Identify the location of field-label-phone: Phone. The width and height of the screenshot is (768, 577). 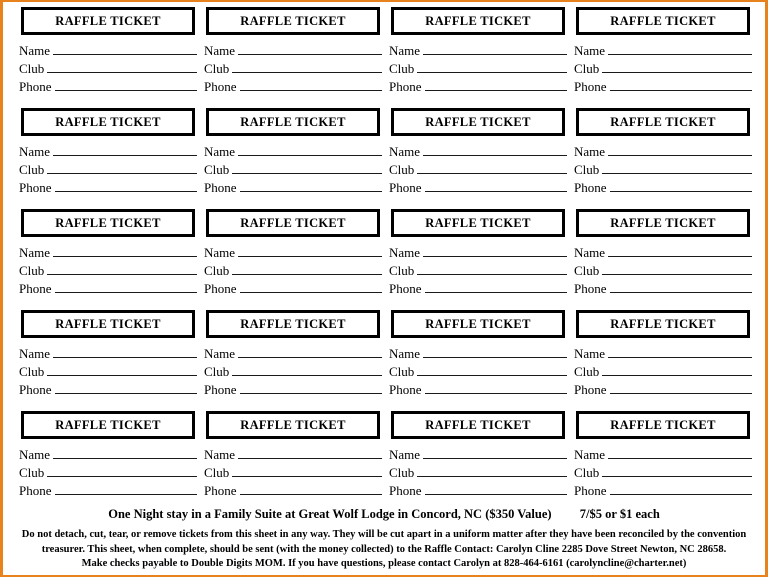
(590, 389).